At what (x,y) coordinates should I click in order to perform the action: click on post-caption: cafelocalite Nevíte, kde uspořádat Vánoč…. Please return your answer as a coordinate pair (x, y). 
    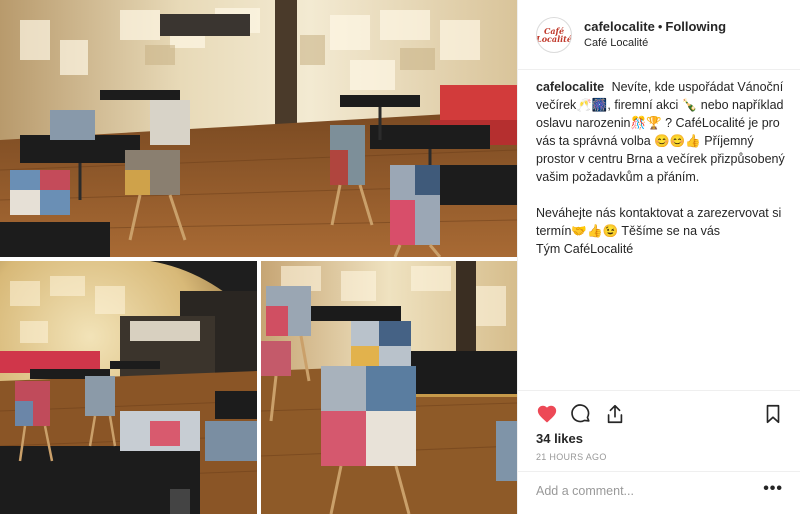
    Looking at the image, I should click on (662, 168).